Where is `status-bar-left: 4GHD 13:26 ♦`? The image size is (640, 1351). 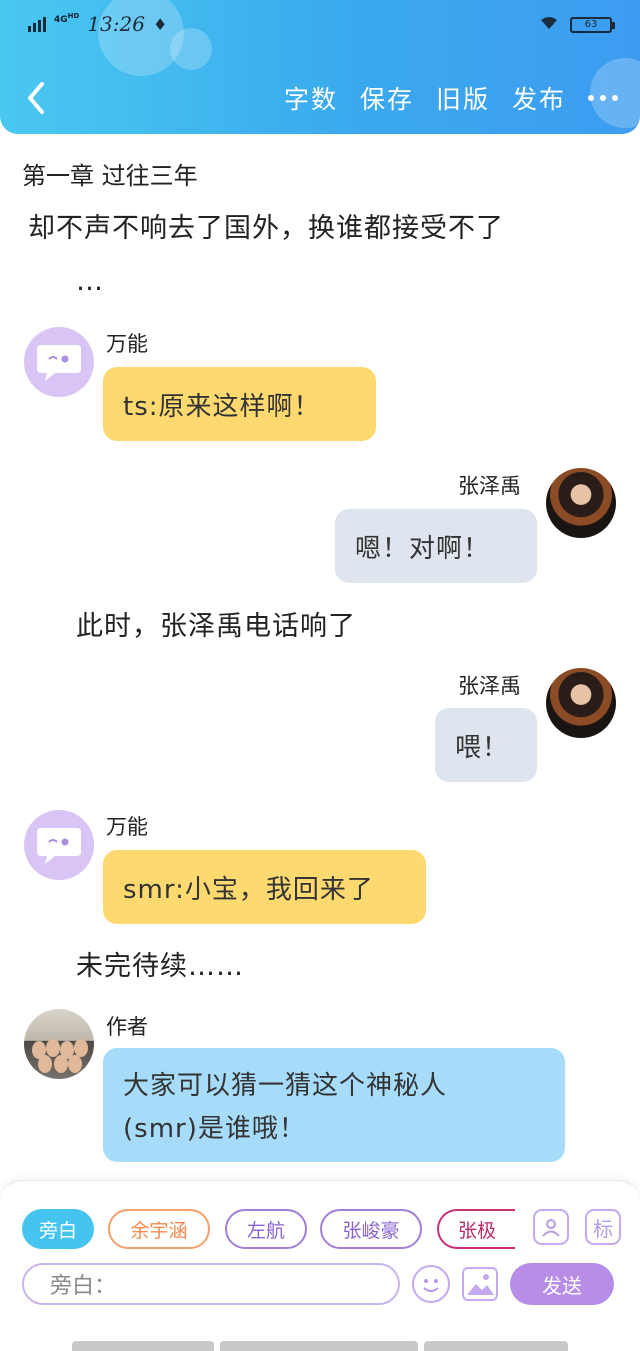 status-bar-left: 4GHD 13:26 ♦ is located at coordinates (97, 24).